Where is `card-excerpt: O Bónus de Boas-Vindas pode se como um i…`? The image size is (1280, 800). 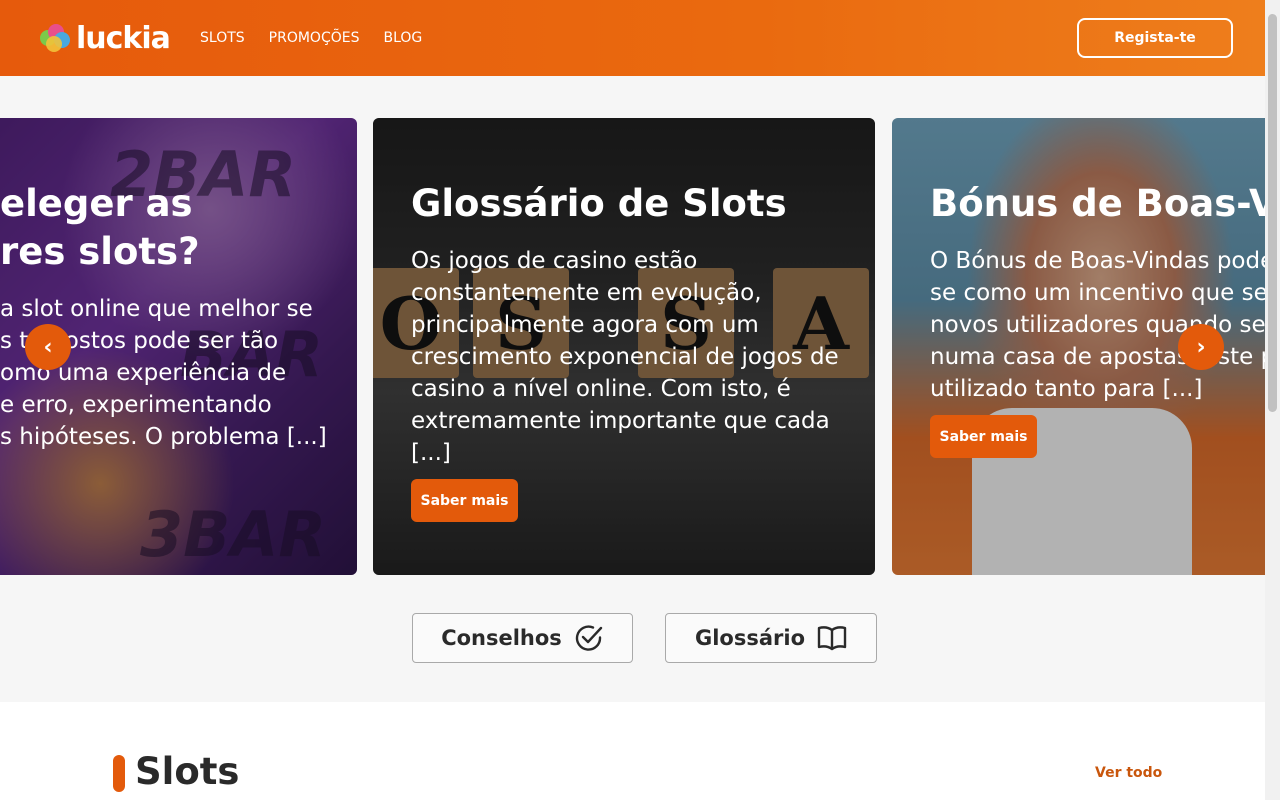
card-excerpt: O Bónus de Boas-Vindas pode se como um i… is located at coordinates (1097, 325).